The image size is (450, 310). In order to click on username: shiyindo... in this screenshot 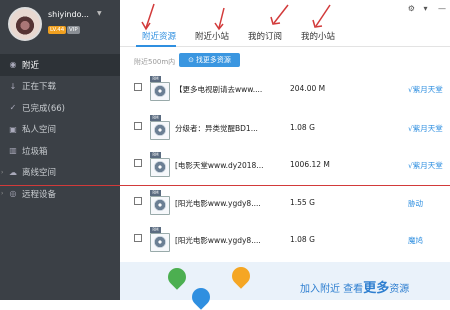, I will do `click(68, 14)`.